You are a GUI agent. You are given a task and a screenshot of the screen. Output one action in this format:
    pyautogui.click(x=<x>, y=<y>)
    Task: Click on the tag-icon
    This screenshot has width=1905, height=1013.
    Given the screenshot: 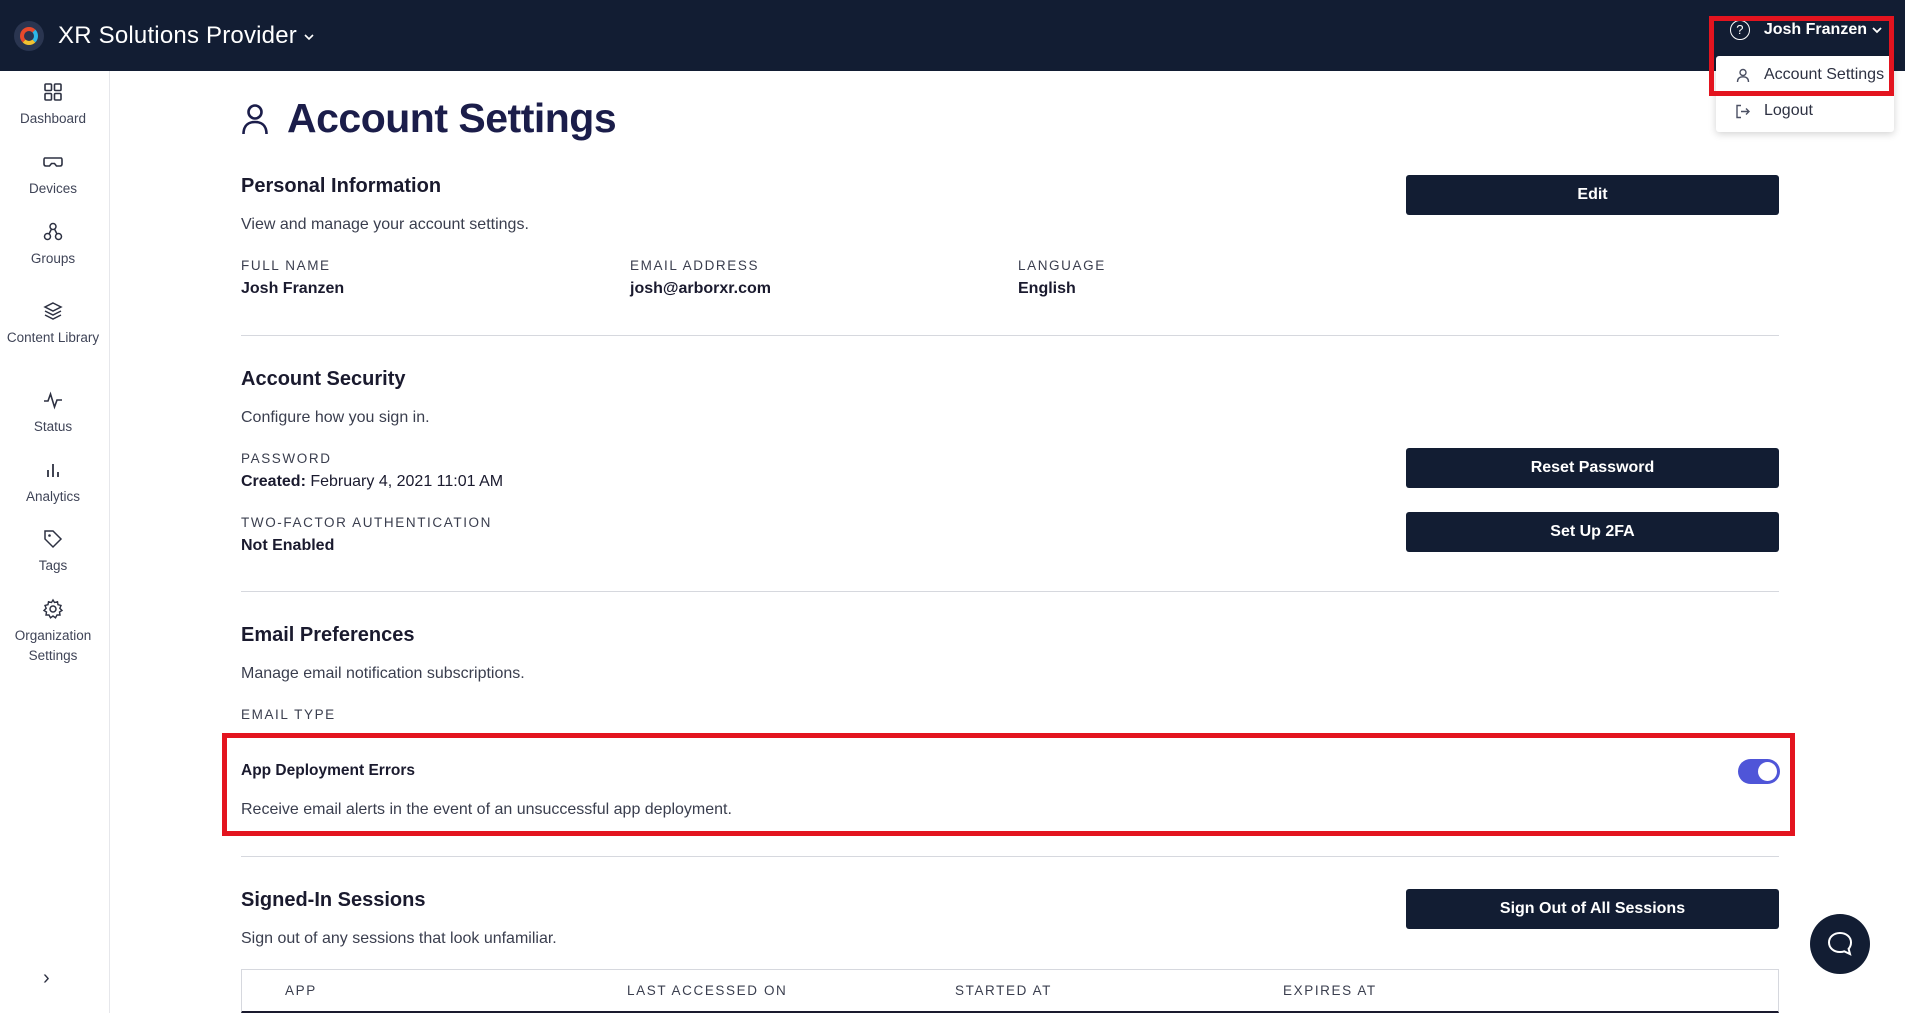 What is the action you would take?
    pyautogui.click(x=53, y=539)
    